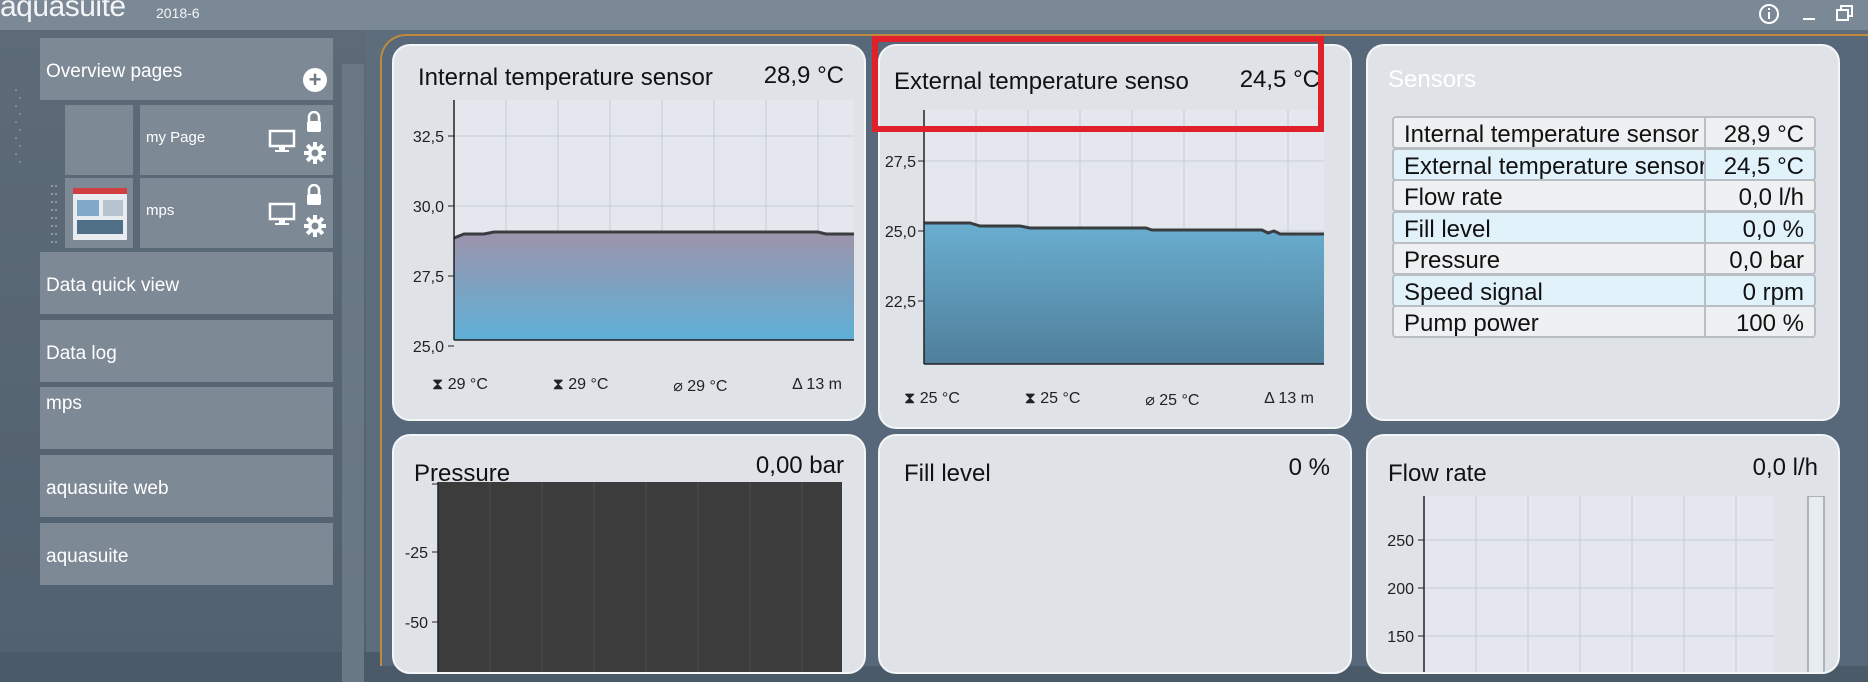  Describe the element at coordinates (236, 140) in the screenshot. I see `page-item-my-page: my Page` at that location.